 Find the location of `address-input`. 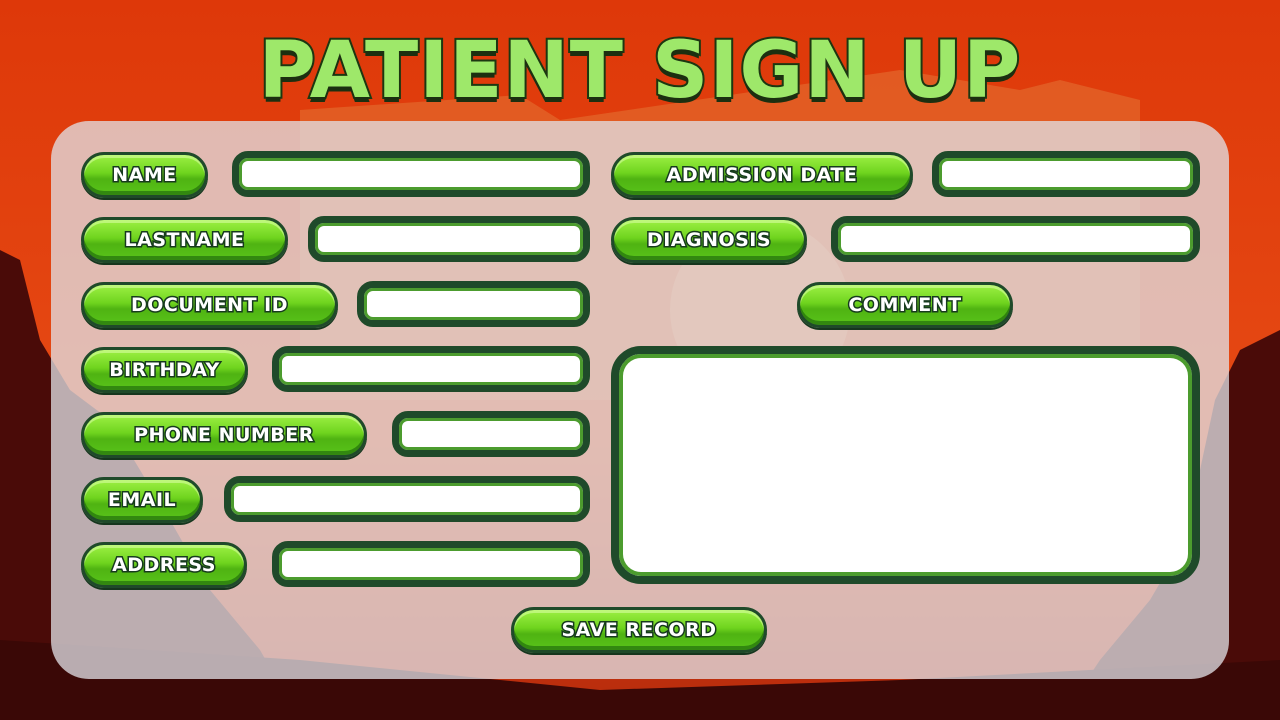

address-input is located at coordinates (431, 564).